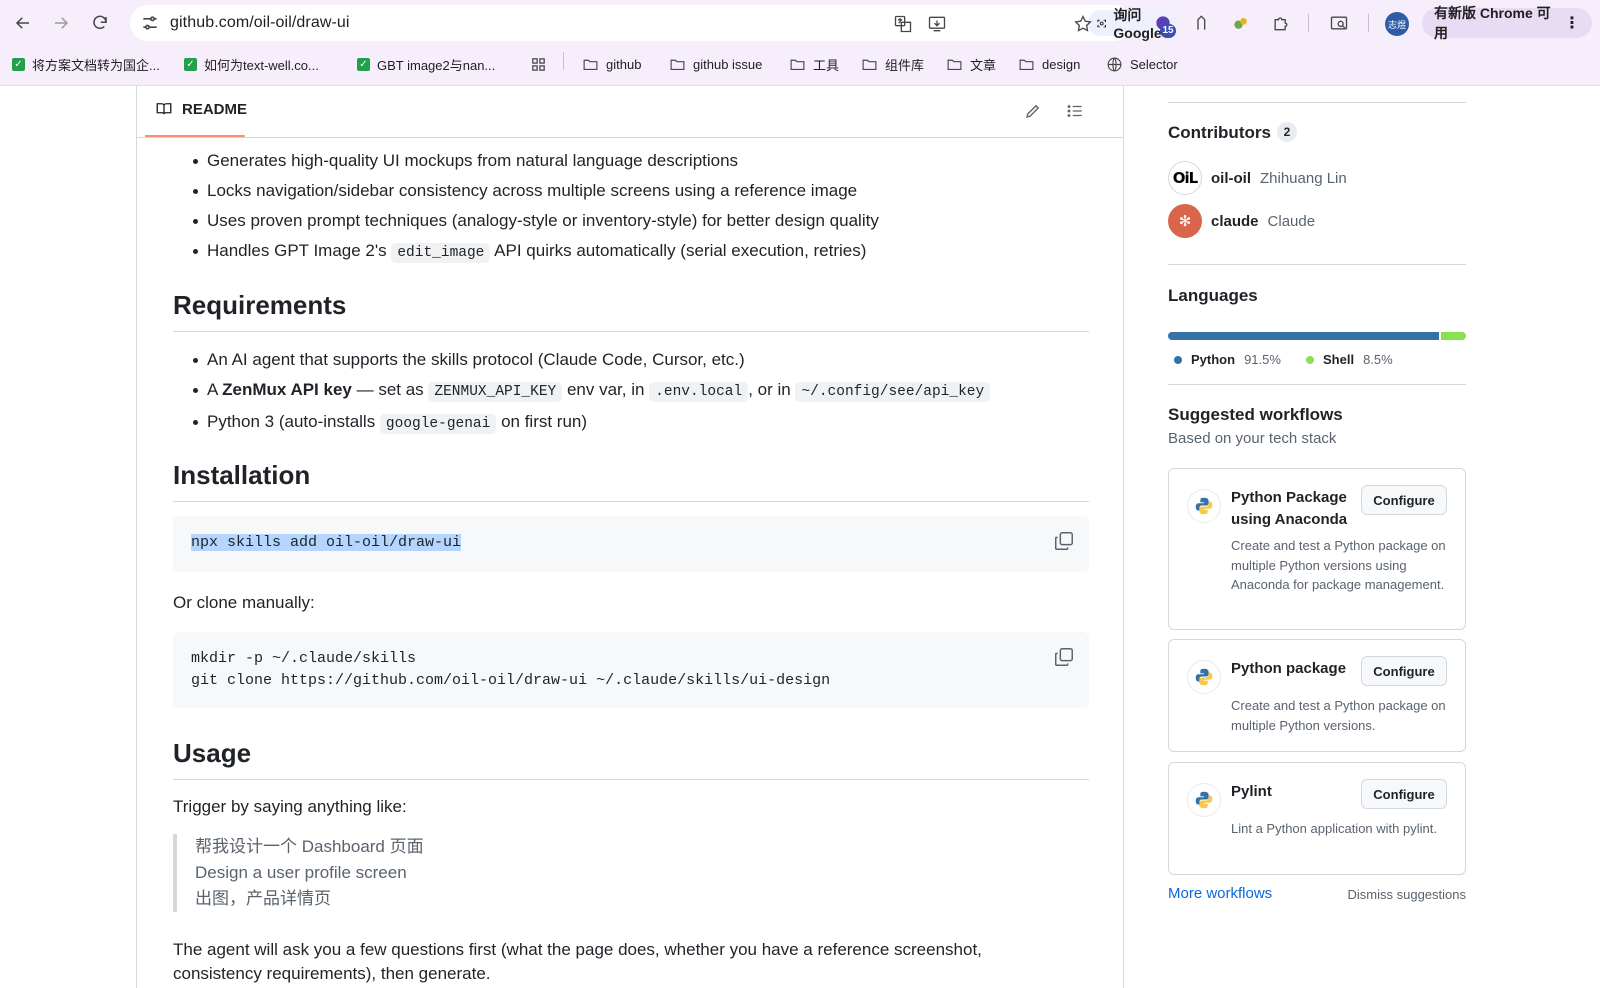  Describe the element at coordinates (1235, 221) in the screenshot. I see `contributor-login: claude` at that location.